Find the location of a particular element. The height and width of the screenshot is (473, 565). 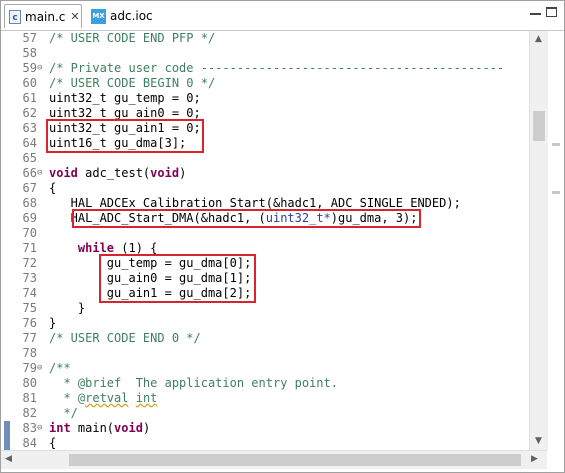

line-number: 75 is located at coordinates (29, 308).